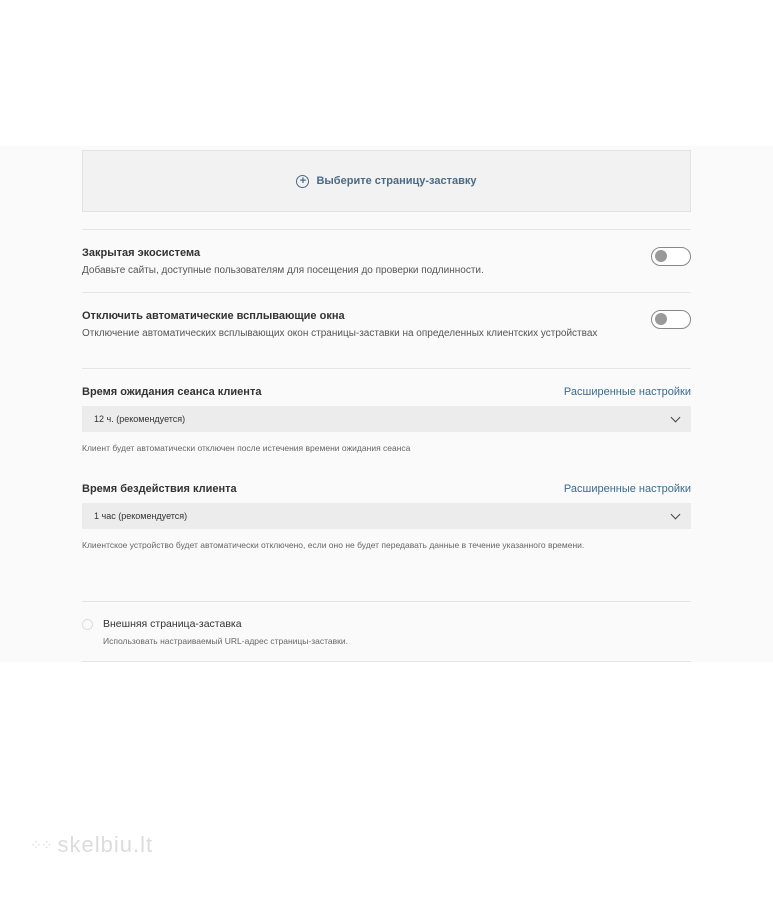  Describe the element at coordinates (386, 516) in the screenshot. I see `idle-timeout-select: 1 час (рекомендуется)` at that location.